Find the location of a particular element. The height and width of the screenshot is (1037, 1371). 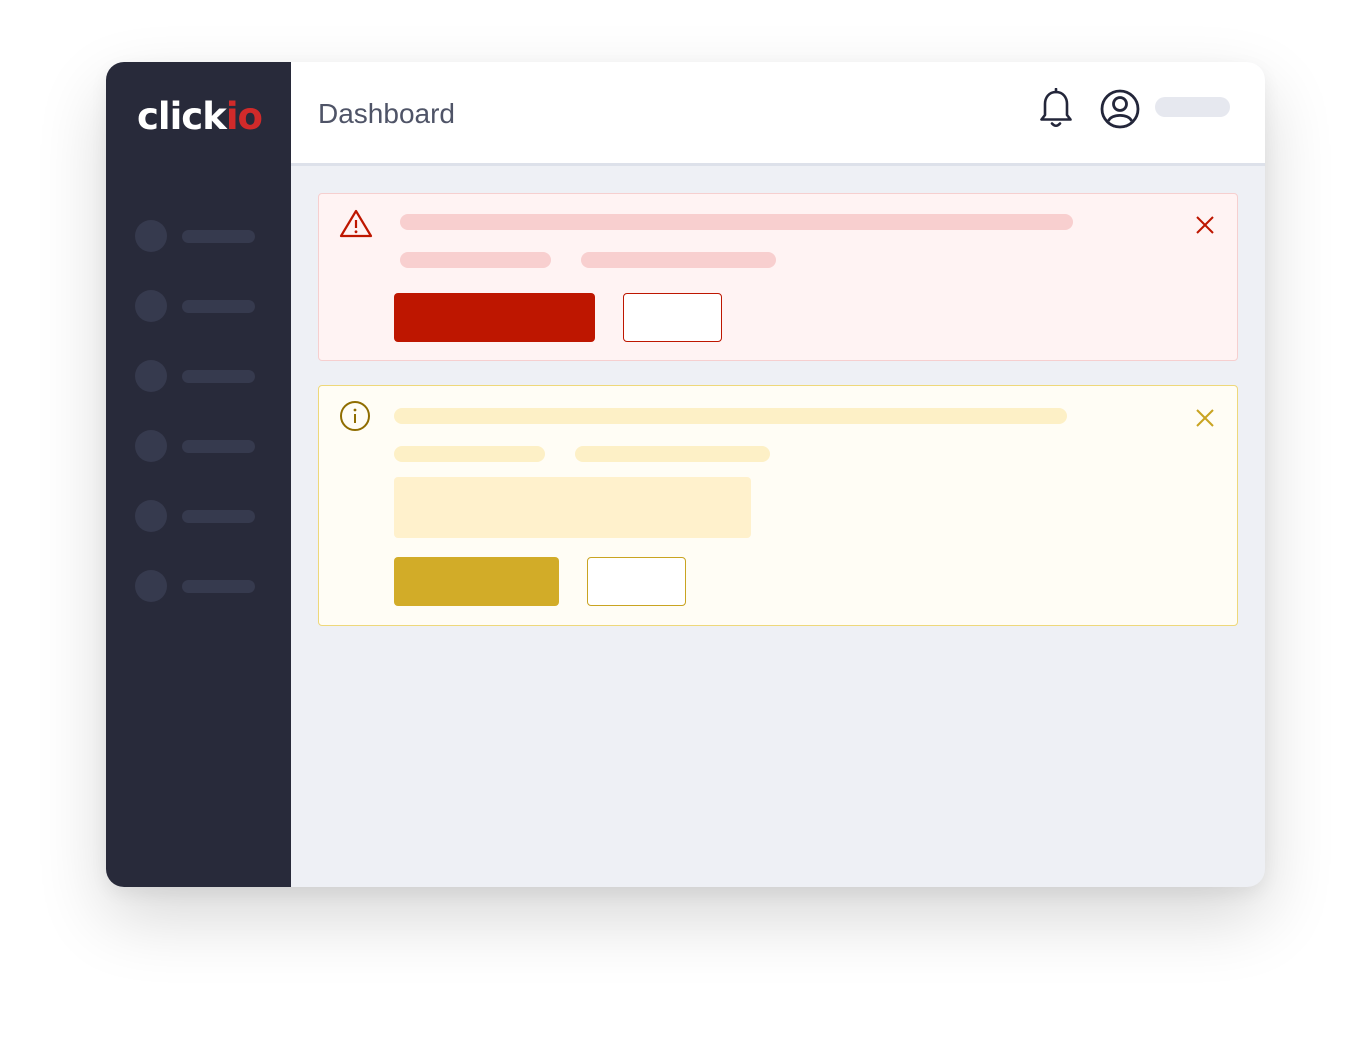

logo-text: click is located at coordinates (182, 116).